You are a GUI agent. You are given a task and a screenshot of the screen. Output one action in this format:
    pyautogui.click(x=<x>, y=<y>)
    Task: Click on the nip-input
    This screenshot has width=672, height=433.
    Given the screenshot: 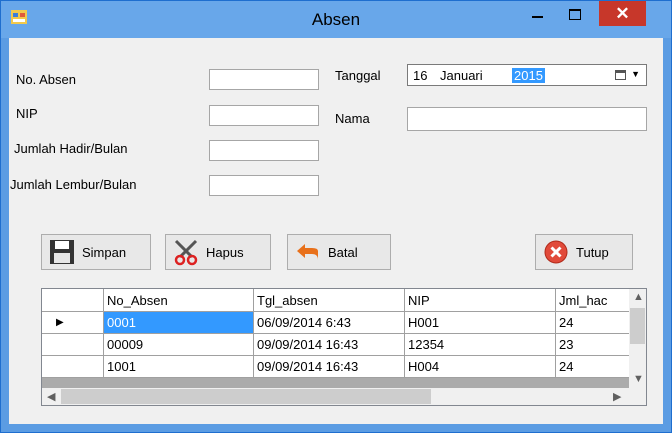 What is the action you would take?
    pyautogui.click(x=264, y=115)
    